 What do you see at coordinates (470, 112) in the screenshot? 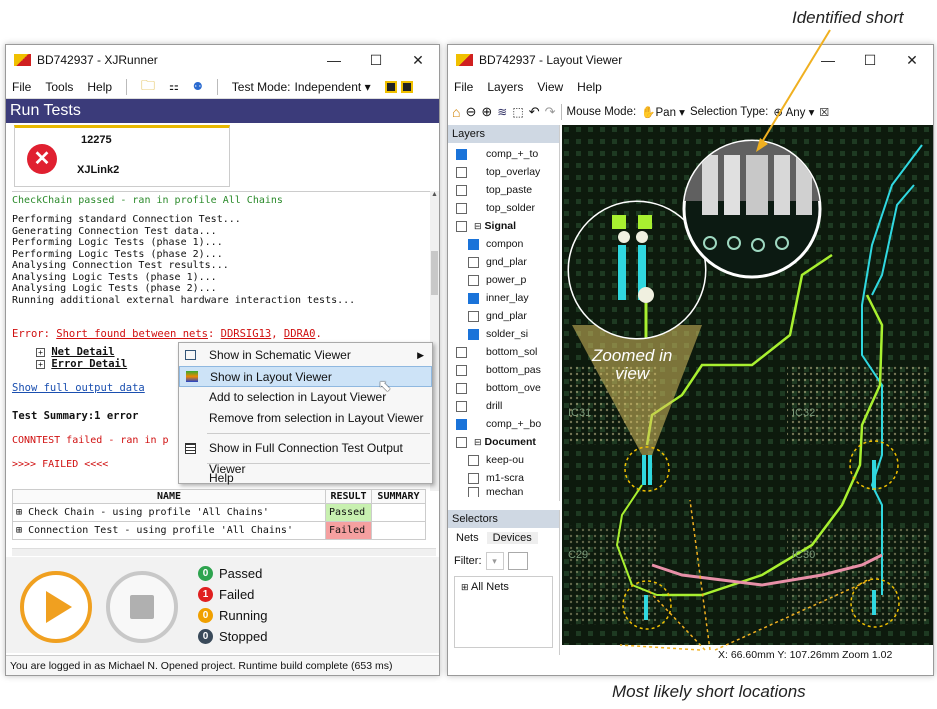
I see `zoom-out-icon: ⊖` at bounding box center [470, 112].